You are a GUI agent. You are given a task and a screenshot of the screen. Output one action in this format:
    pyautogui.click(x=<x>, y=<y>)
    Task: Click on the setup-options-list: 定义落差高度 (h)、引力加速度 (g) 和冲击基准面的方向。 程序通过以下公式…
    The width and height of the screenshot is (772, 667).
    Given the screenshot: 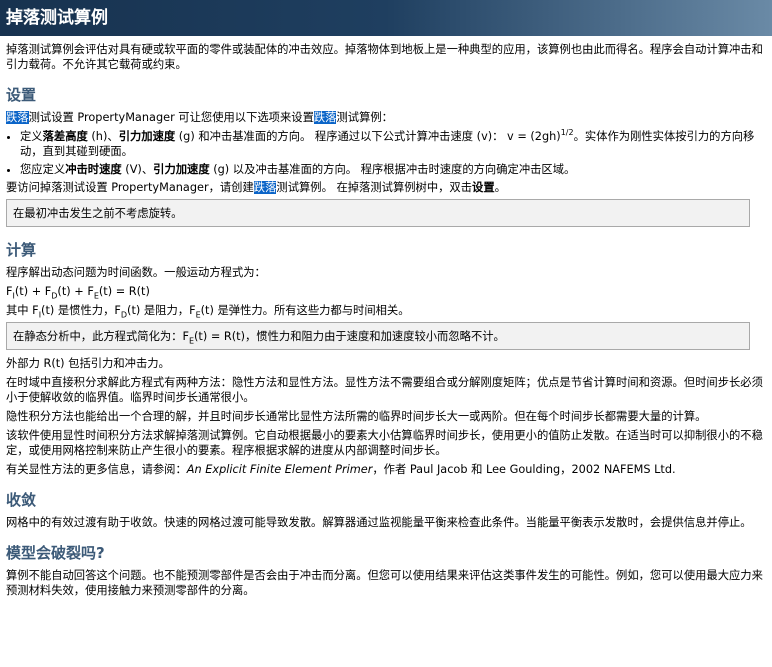 What is the action you would take?
    pyautogui.click(x=386, y=153)
    